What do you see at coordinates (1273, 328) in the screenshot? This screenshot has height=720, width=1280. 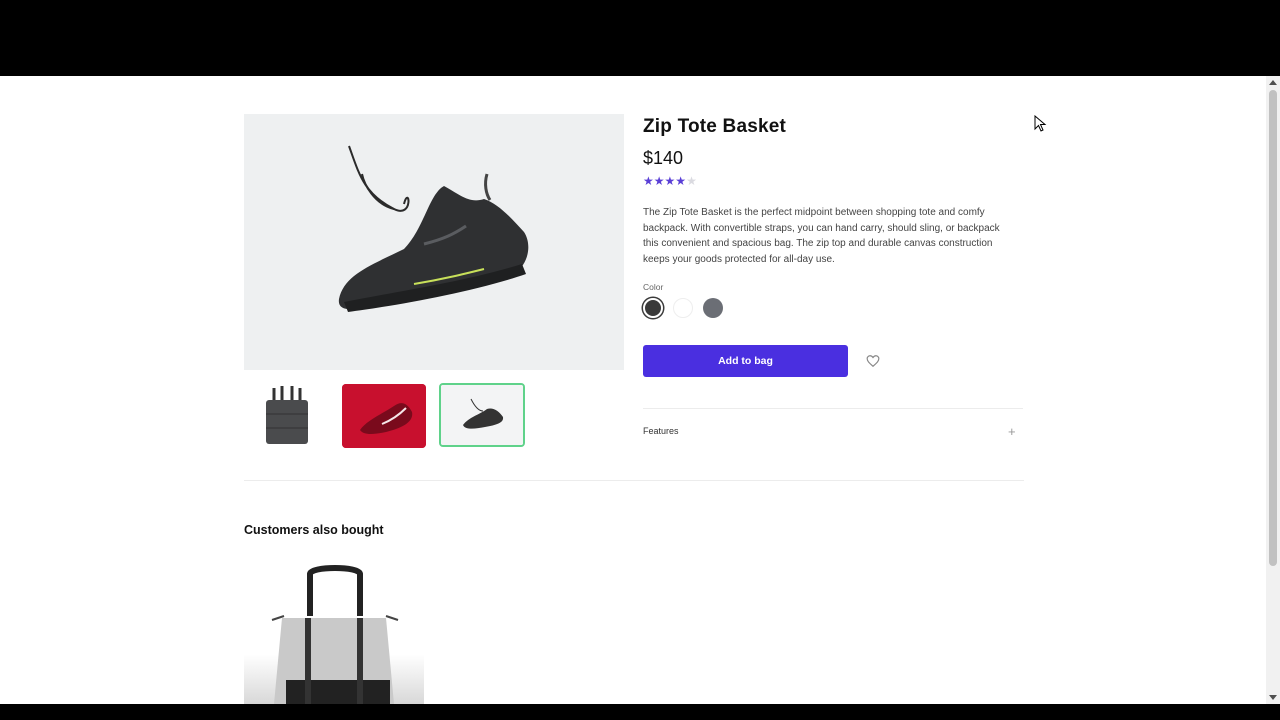 I see `scrollbar-thumb` at bounding box center [1273, 328].